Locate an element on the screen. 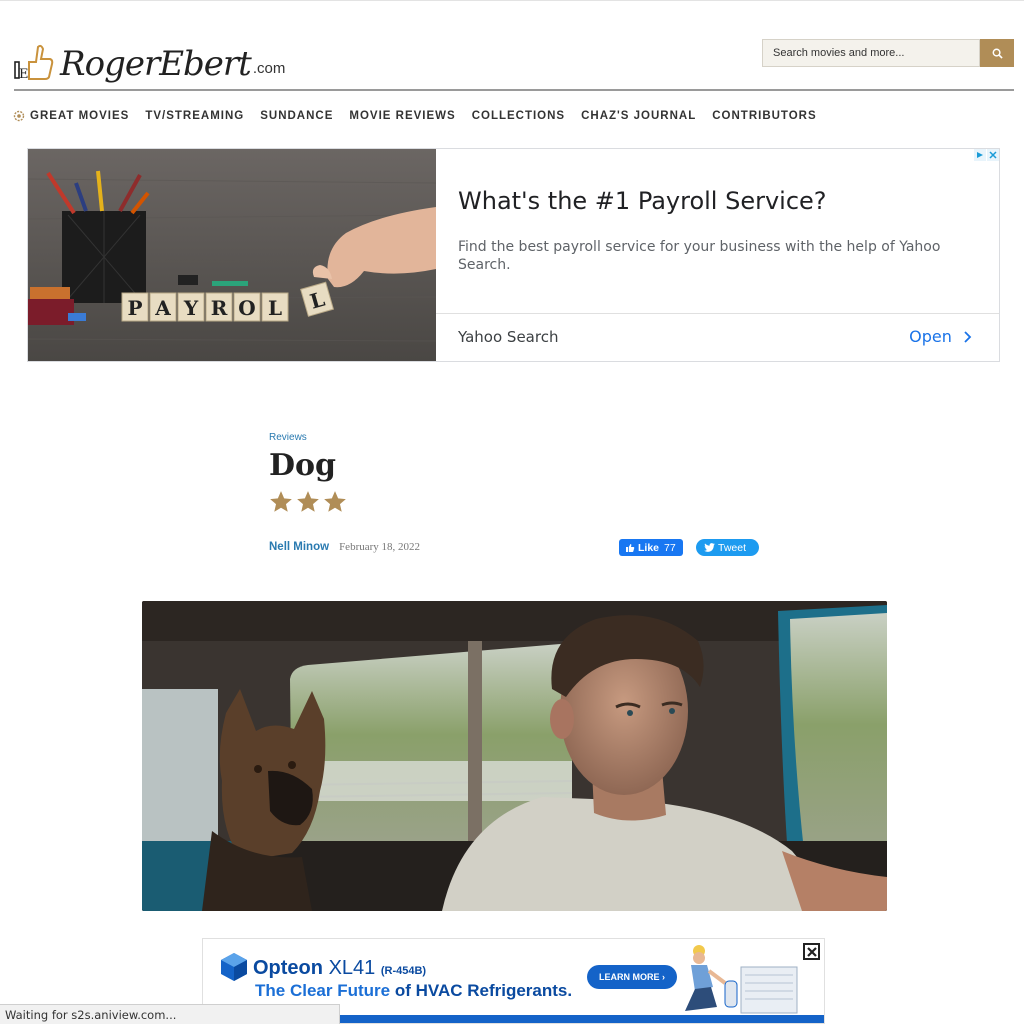  facebook-like-button: Like 77 is located at coordinates (651, 547).